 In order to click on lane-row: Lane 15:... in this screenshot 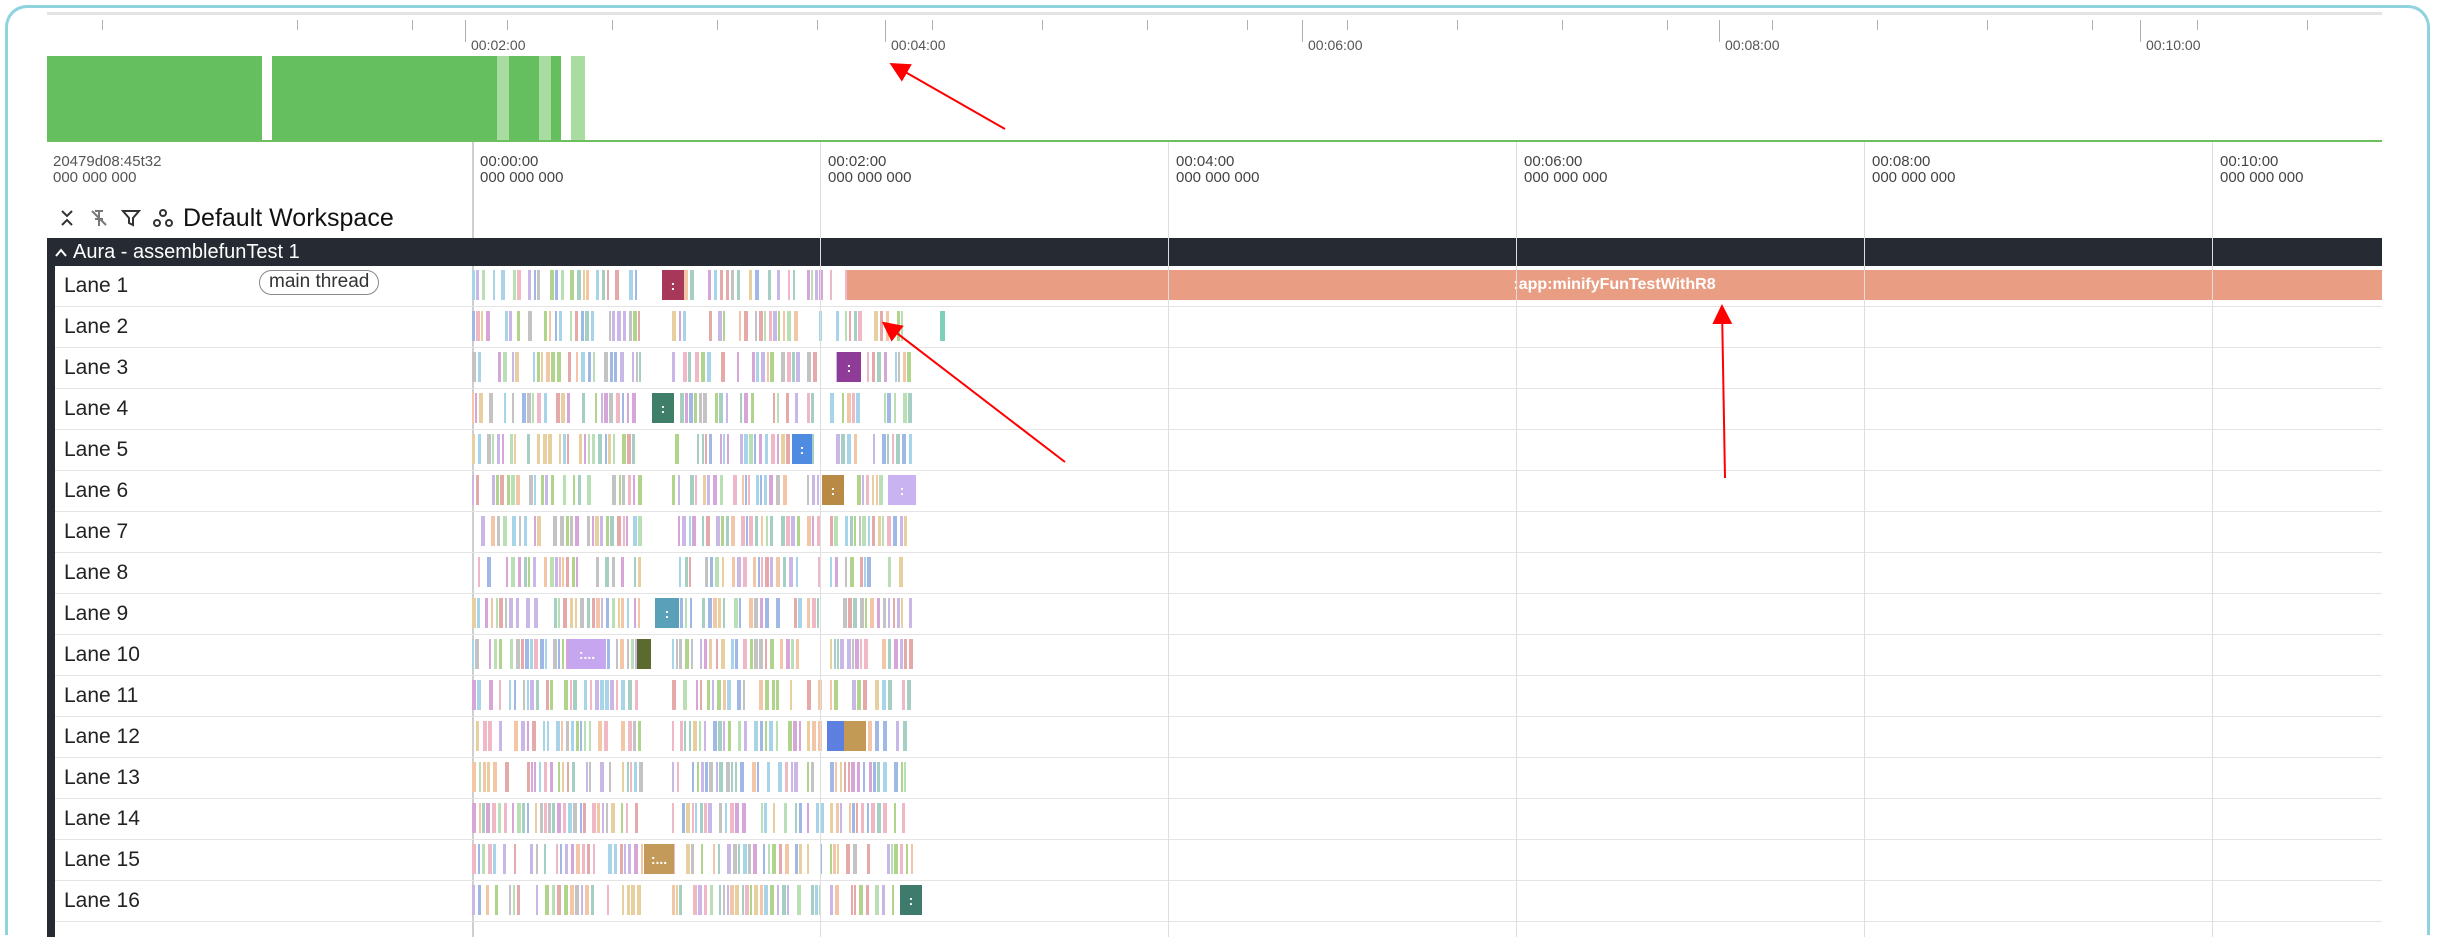, I will do `click(1218, 860)`.